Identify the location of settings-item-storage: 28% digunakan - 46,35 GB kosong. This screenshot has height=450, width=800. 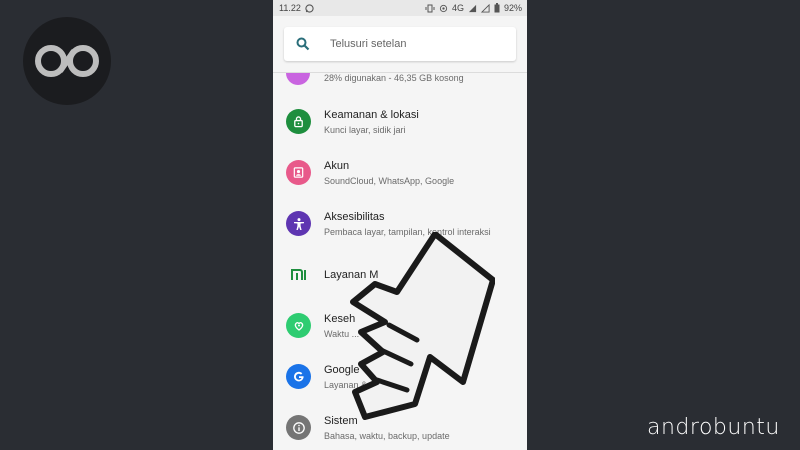
(400, 80).